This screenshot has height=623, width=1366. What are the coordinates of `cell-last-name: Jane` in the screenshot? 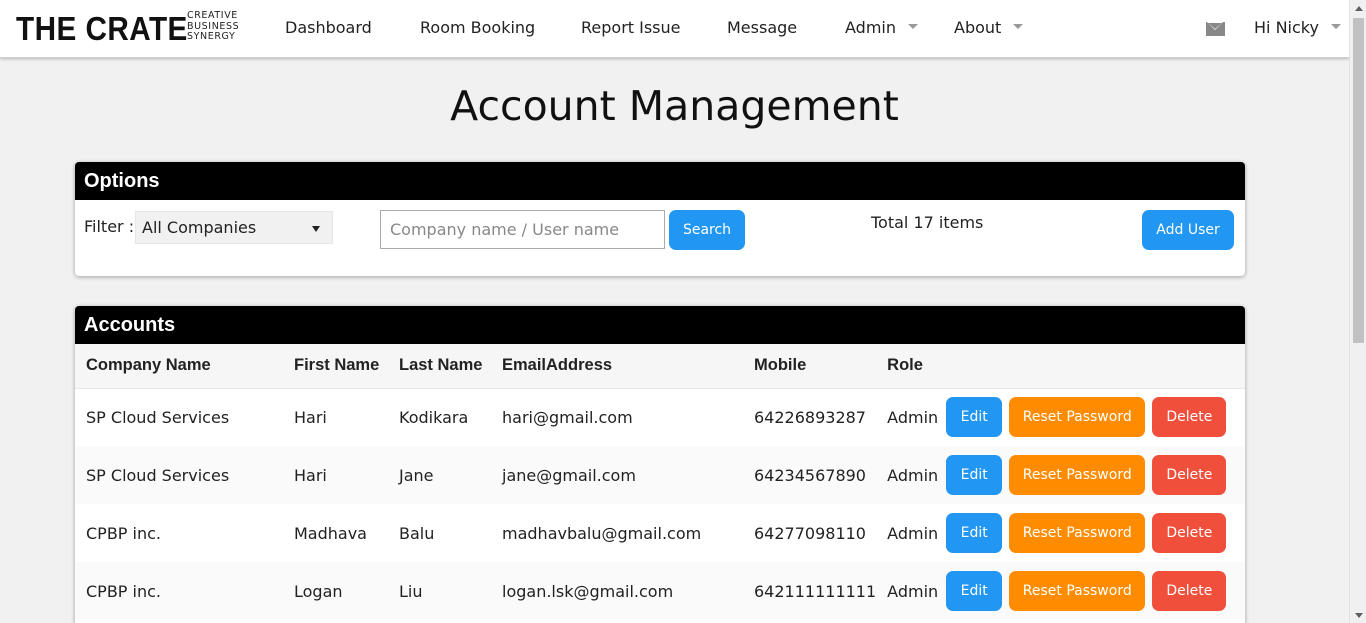 It's located at (439, 475).